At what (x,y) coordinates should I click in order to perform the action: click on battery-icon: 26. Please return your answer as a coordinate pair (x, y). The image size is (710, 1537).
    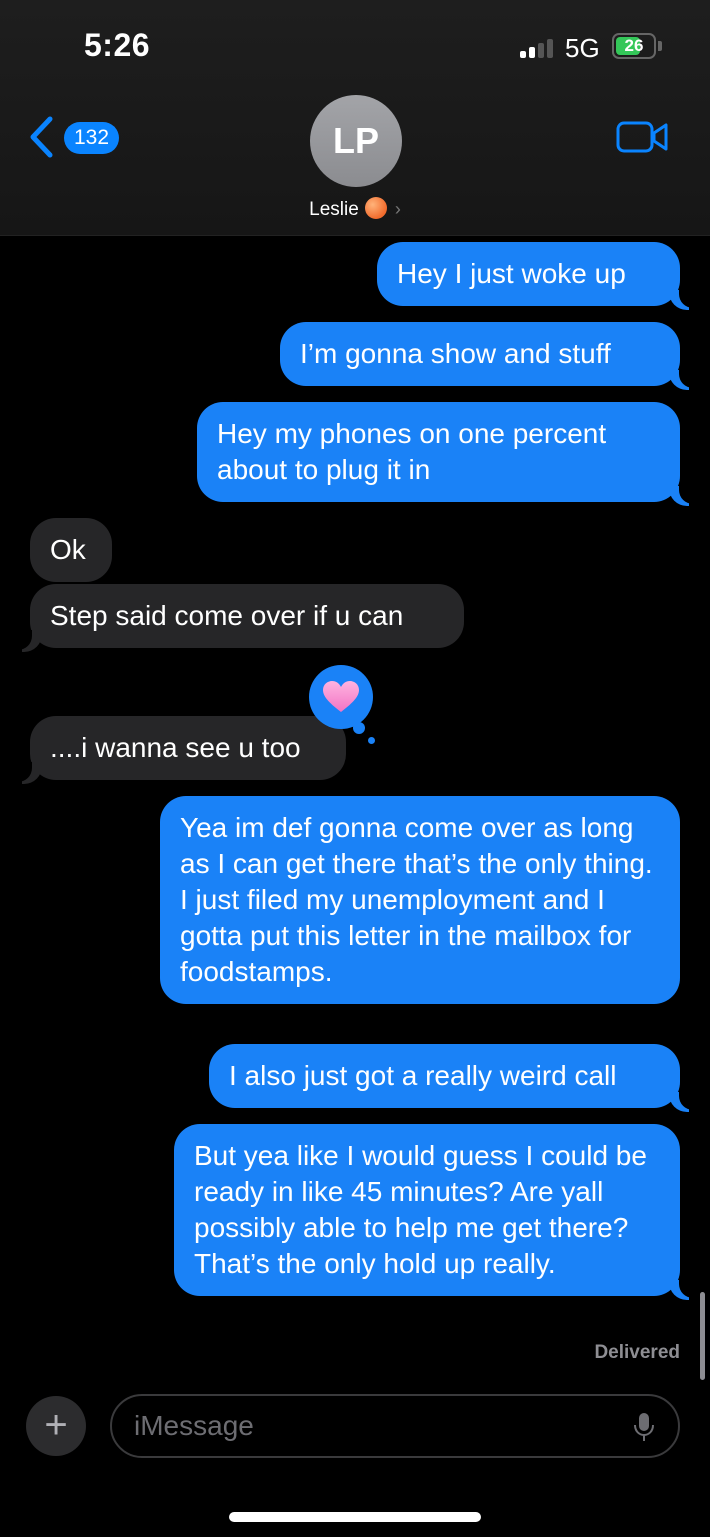
    Looking at the image, I should click on (634, 46).